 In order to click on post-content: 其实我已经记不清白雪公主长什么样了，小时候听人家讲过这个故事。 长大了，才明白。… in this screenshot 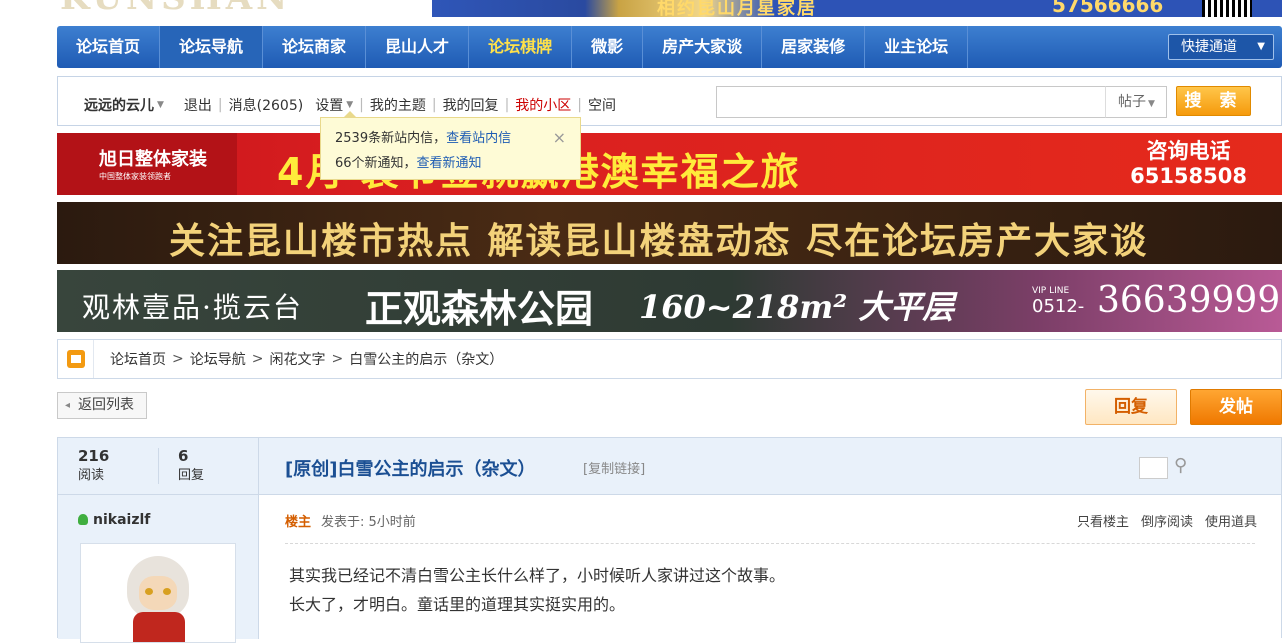, I will do `click(537, 590)`.